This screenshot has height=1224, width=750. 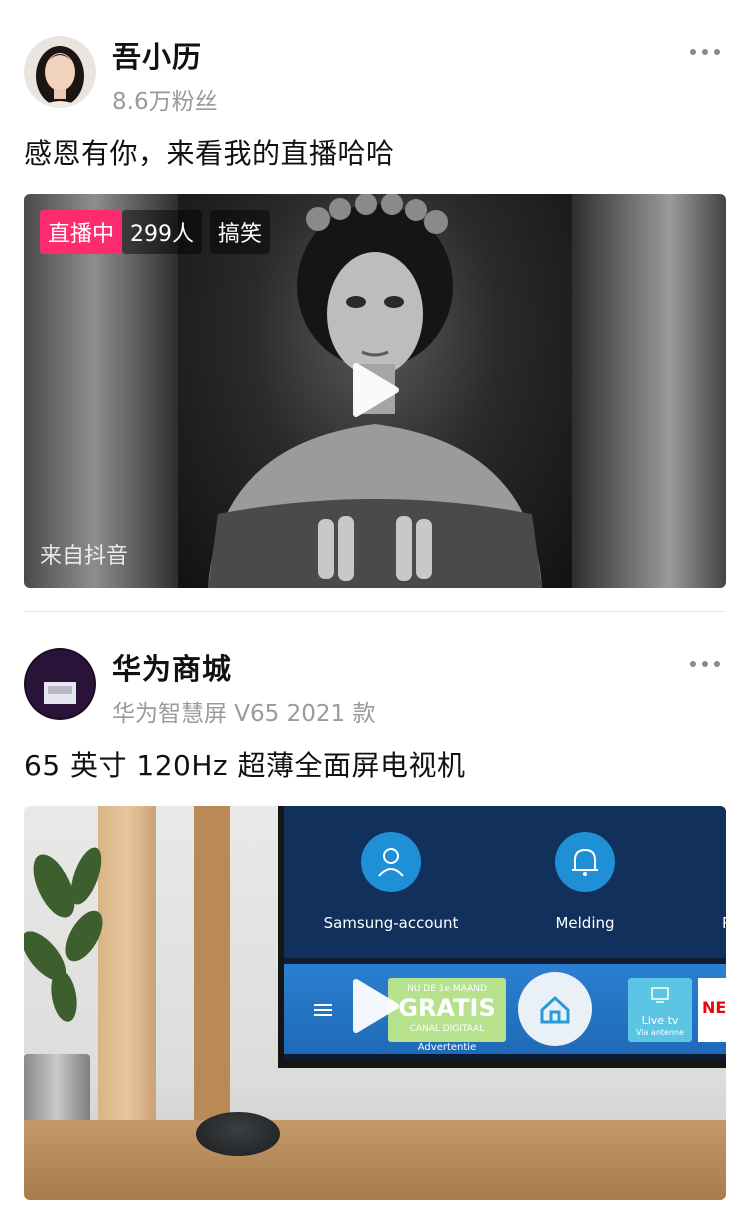 What do you see at coordinates (165, 102) in the screenshot?
I see `follower-count: 8.6万粉丝` at bounding box center [165, 102].